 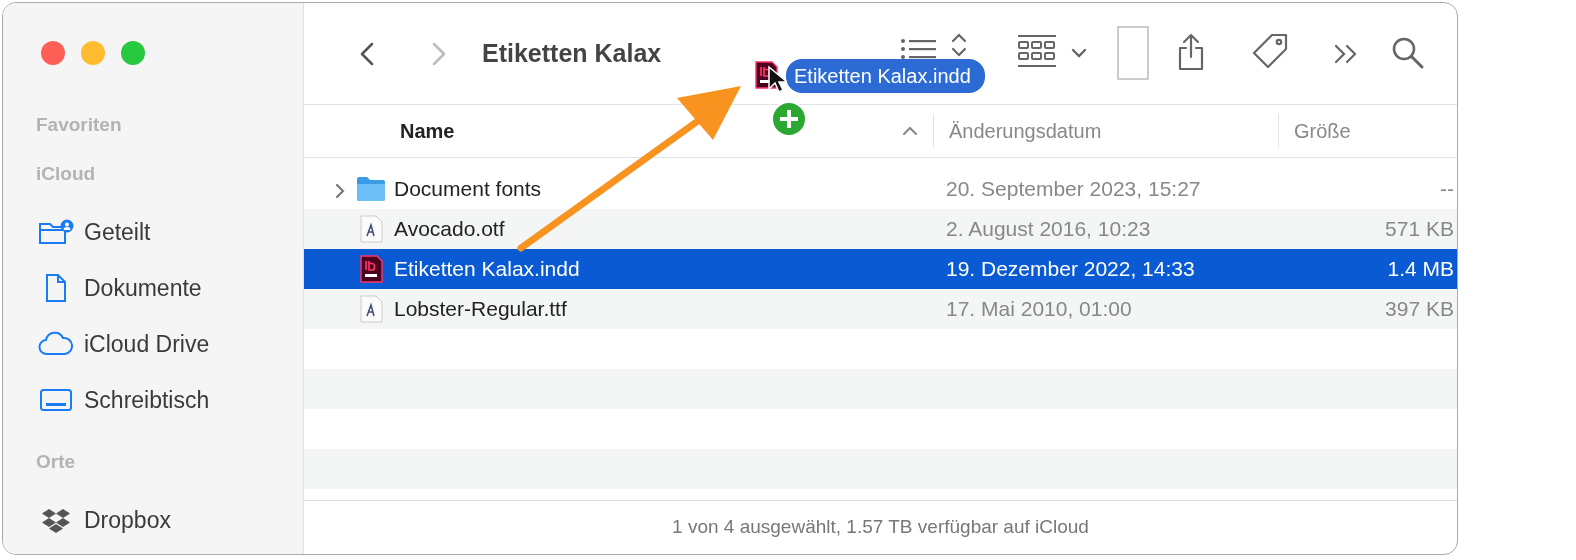 I want to click on sort-caret-icon, so click(x=910, y=131).